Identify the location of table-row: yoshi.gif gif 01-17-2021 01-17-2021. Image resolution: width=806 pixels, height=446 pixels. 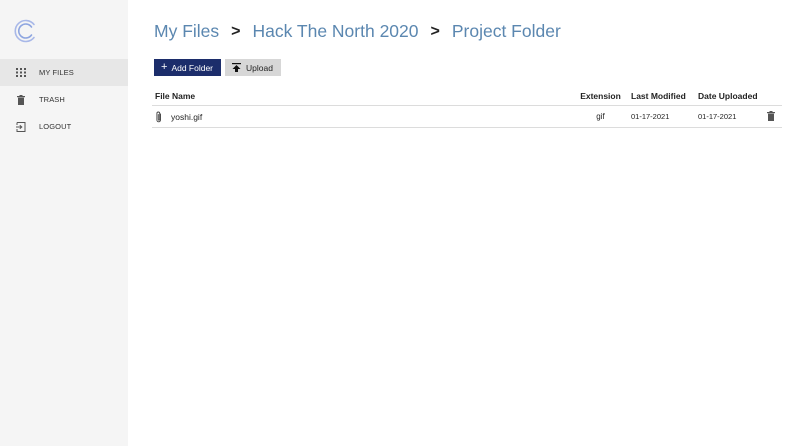
(467, 117).